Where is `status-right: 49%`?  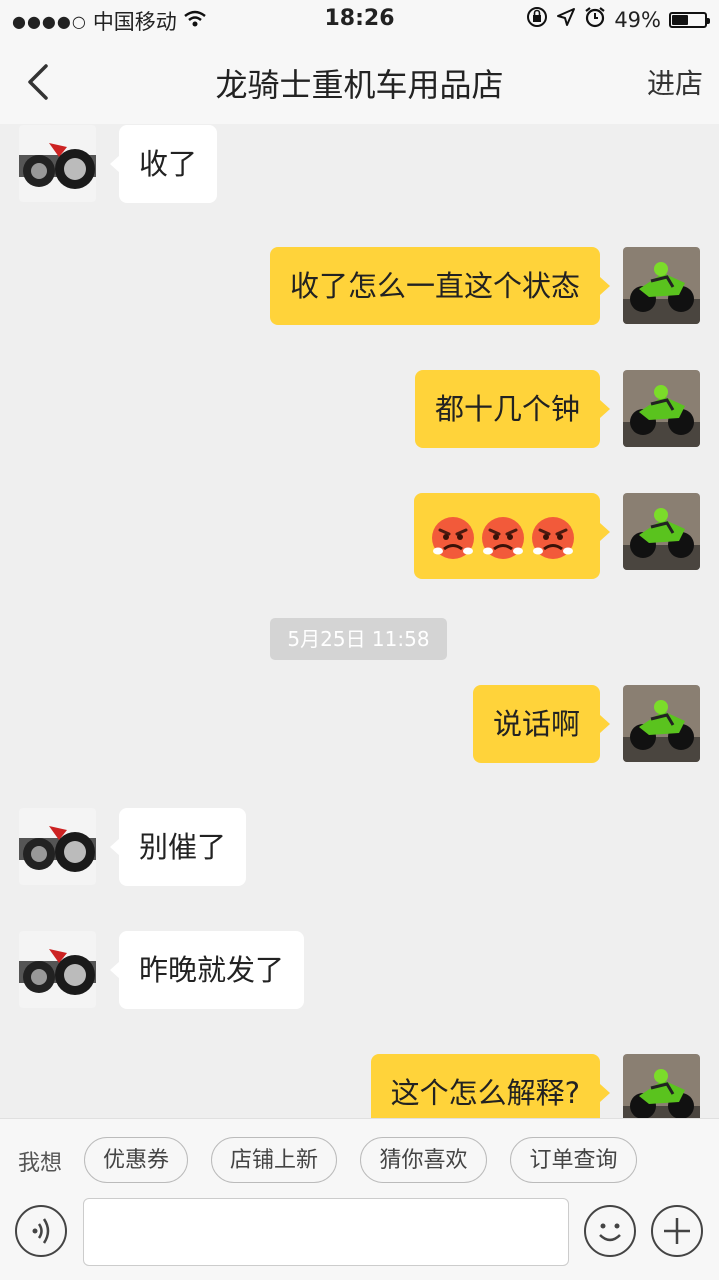
status-right: 49% is located at coordinates (618, 19).